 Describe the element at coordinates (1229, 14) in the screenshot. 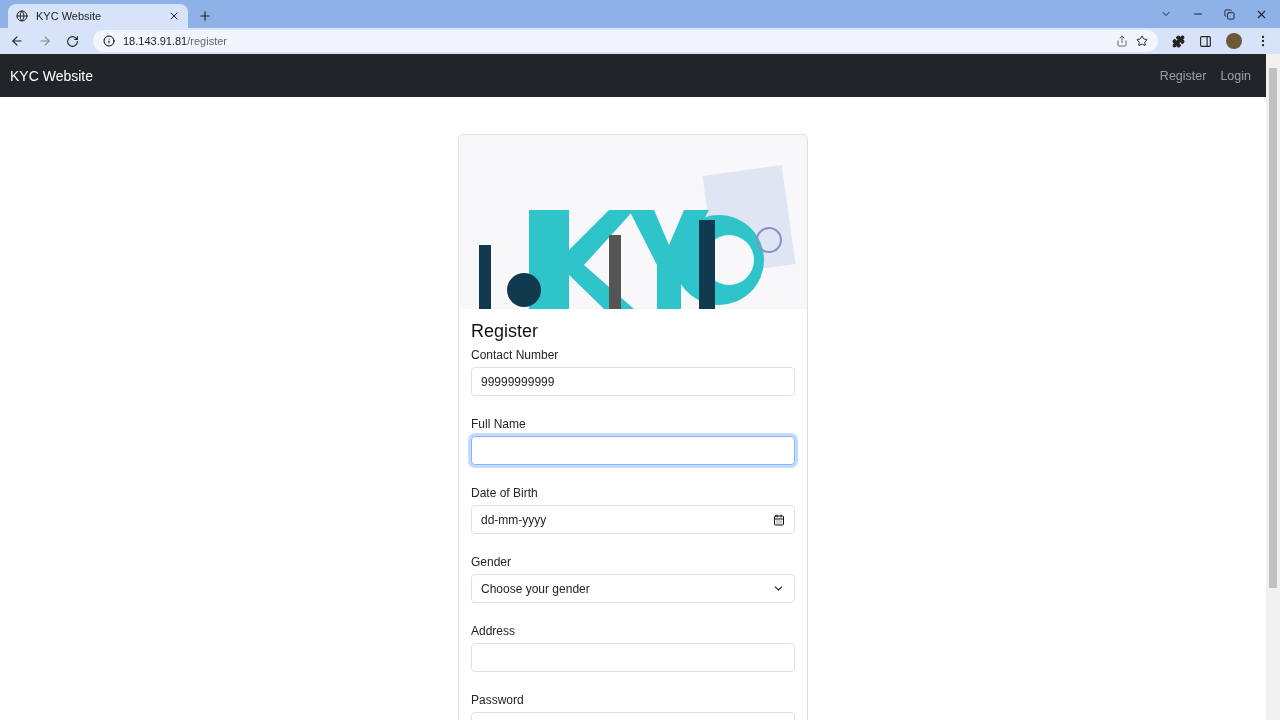

I see `restore-button` at that location.